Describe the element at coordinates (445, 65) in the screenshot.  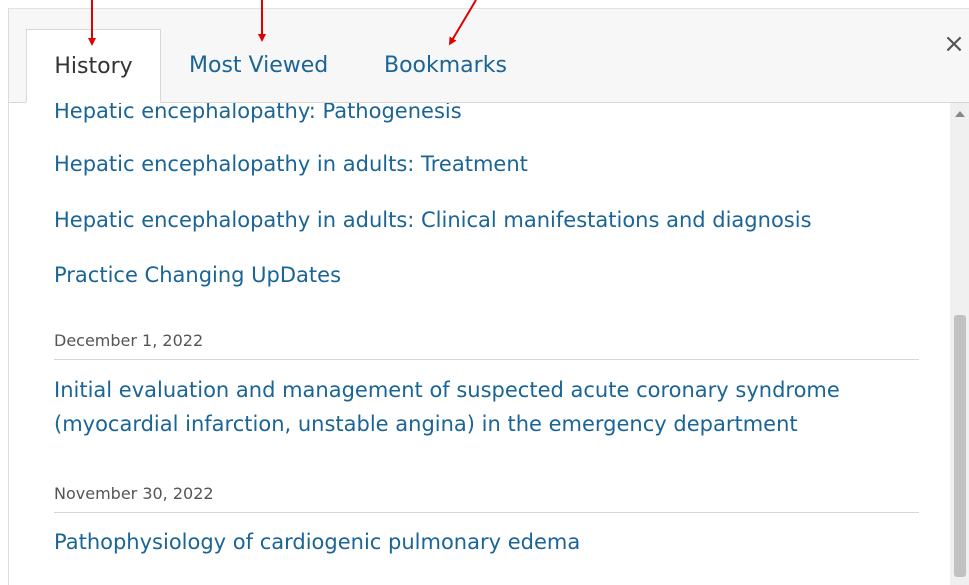
I see `tab-bookmarks: Bookmarks` at that location.